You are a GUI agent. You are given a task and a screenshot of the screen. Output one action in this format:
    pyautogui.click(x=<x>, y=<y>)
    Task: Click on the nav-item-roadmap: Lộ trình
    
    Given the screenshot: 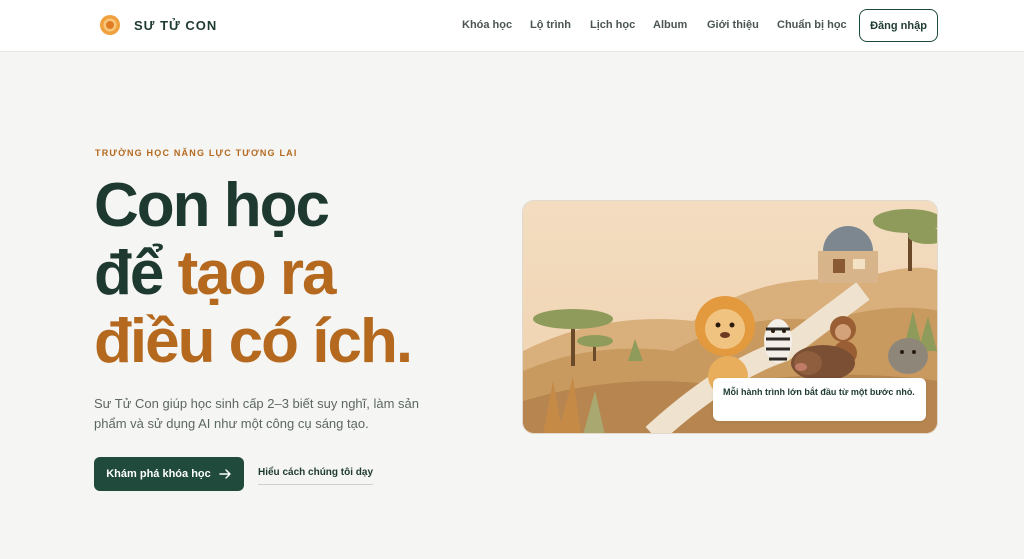 What is the action you would take?
    pyautogui.click(x=550, y=25)
    